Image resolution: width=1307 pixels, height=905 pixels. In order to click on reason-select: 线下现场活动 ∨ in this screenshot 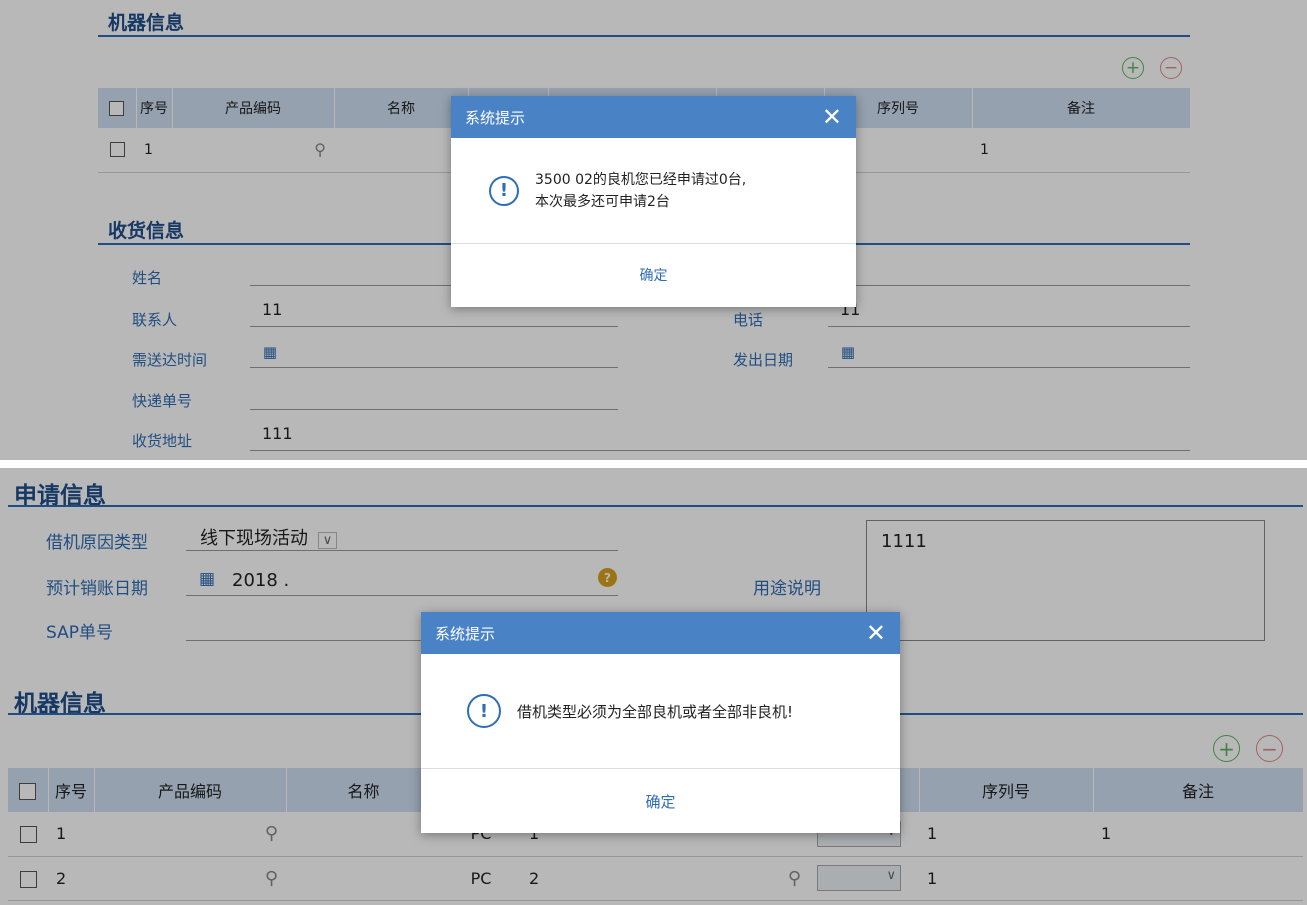, I will do `click(269, 537)`.